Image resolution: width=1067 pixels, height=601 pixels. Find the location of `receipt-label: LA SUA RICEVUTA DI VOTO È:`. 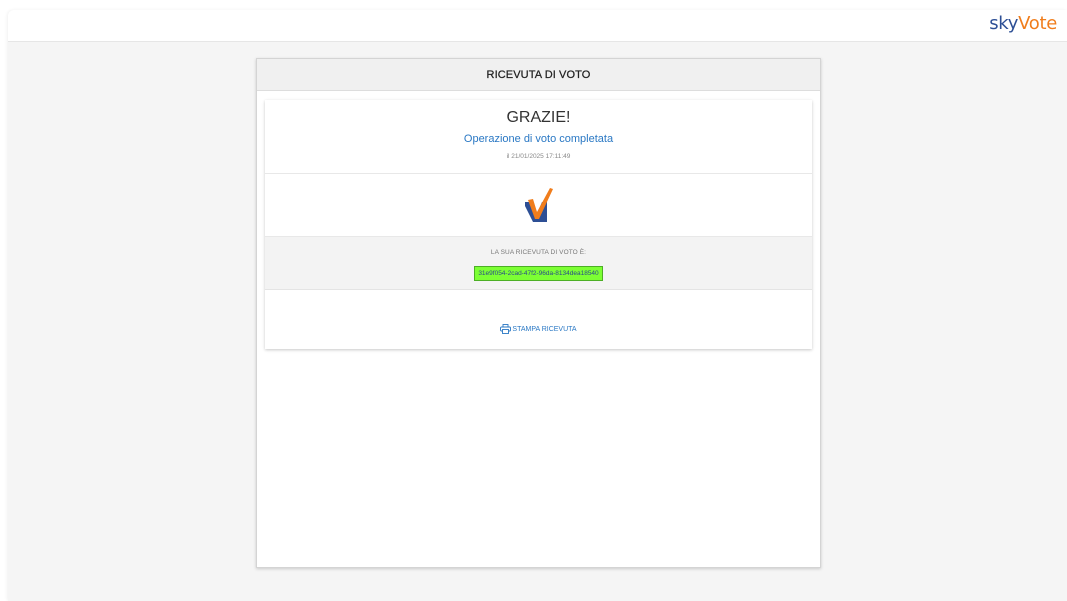

receipt-label: LA SUA RICEVUTA DI VOTO È: is located at coordinates (538, 252).